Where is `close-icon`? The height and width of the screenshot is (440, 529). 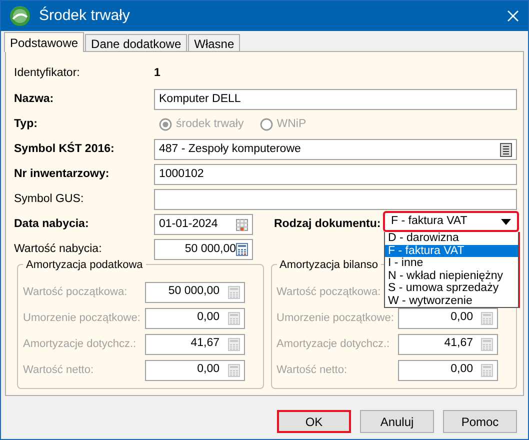 close-icon is located at coordinates (513, 16).